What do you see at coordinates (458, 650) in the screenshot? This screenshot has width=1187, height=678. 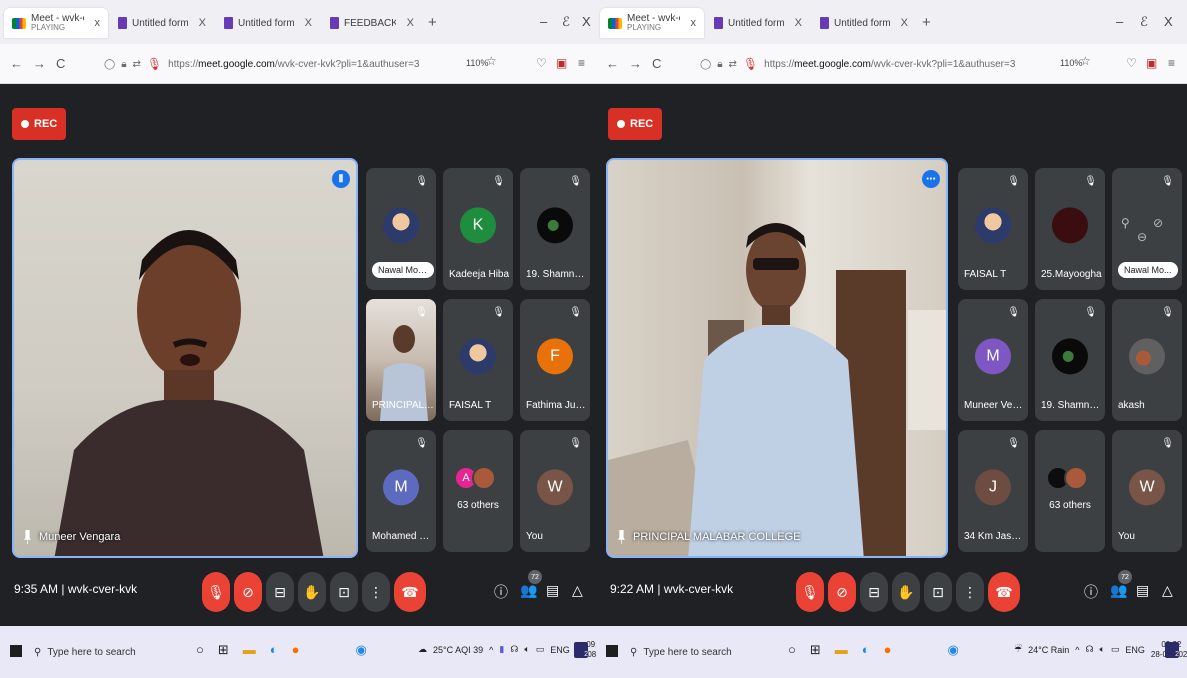 I see `weather-text: 25°C AQI 39` at bounding box center [458, 650].